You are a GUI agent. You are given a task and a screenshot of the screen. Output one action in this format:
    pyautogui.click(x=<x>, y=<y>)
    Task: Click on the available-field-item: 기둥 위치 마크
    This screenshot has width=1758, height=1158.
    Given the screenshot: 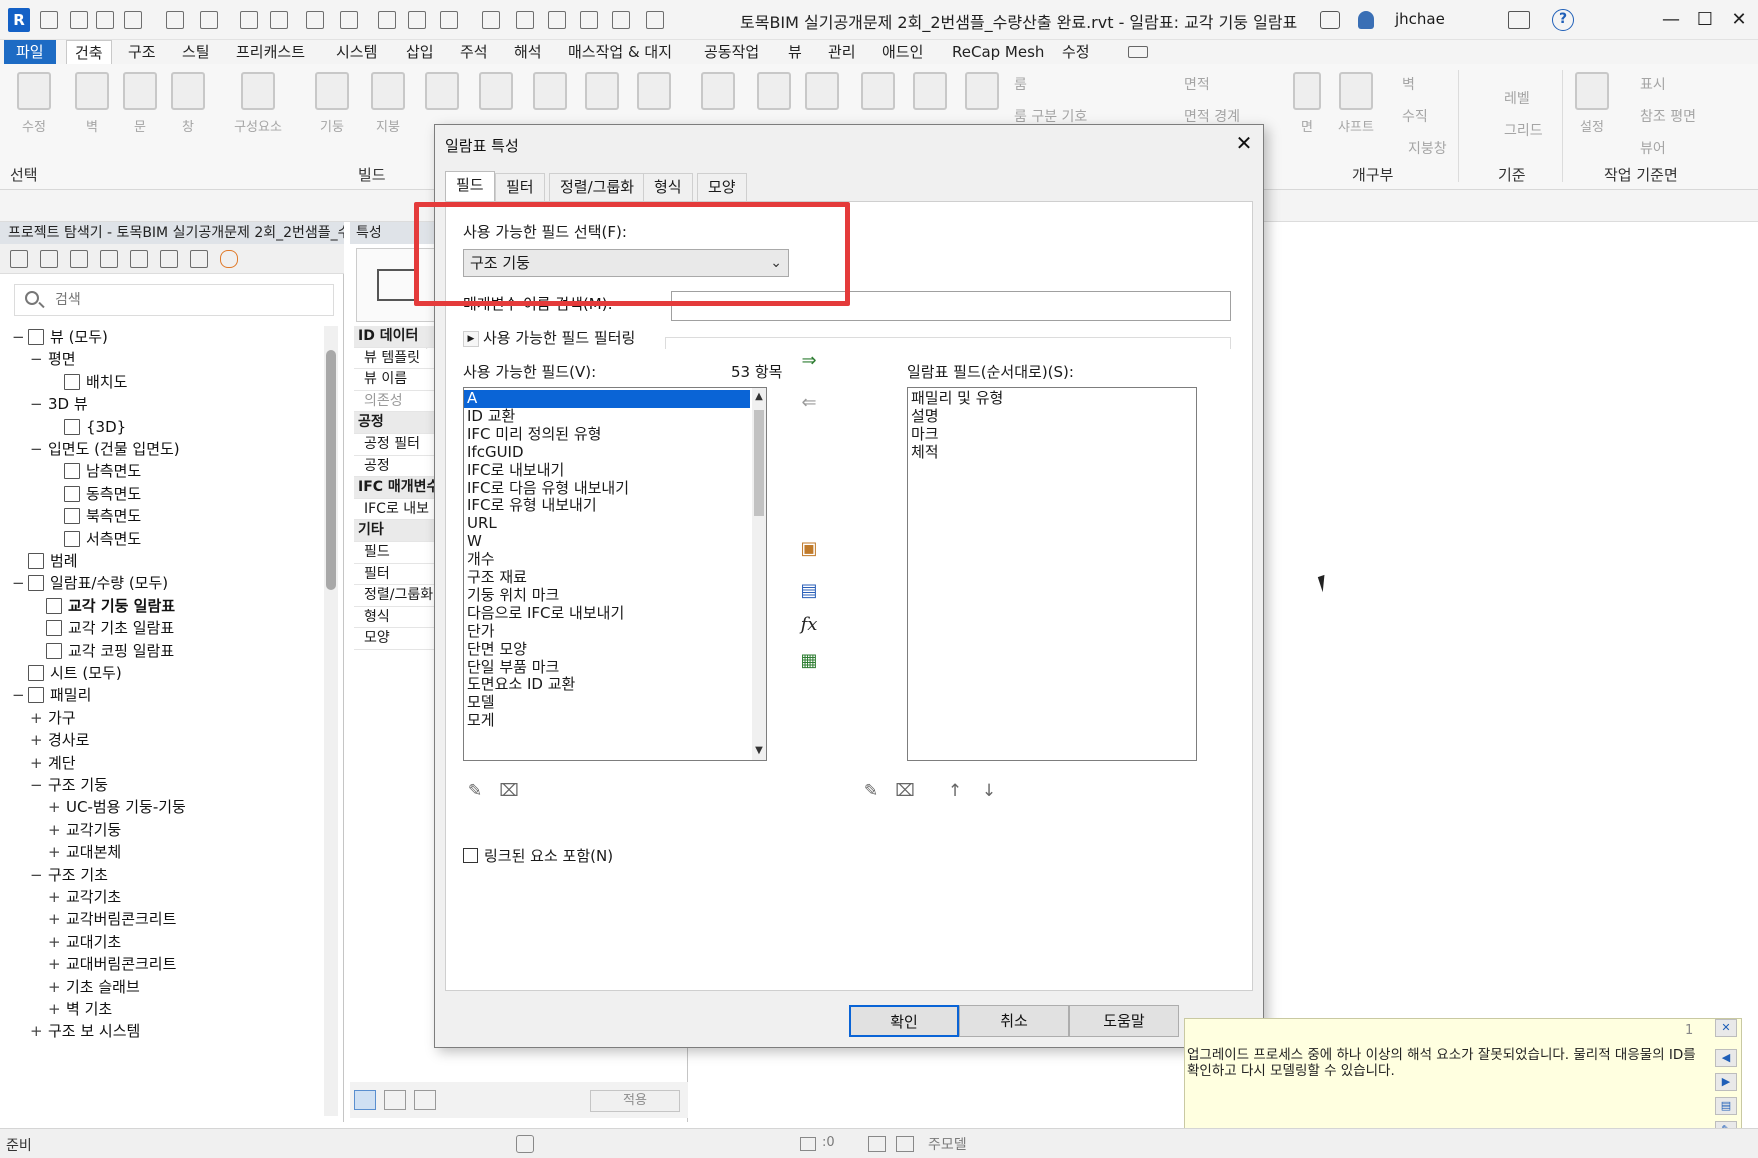 What is the action you would take?
    pyautogui.click(x=607, y=595)
    